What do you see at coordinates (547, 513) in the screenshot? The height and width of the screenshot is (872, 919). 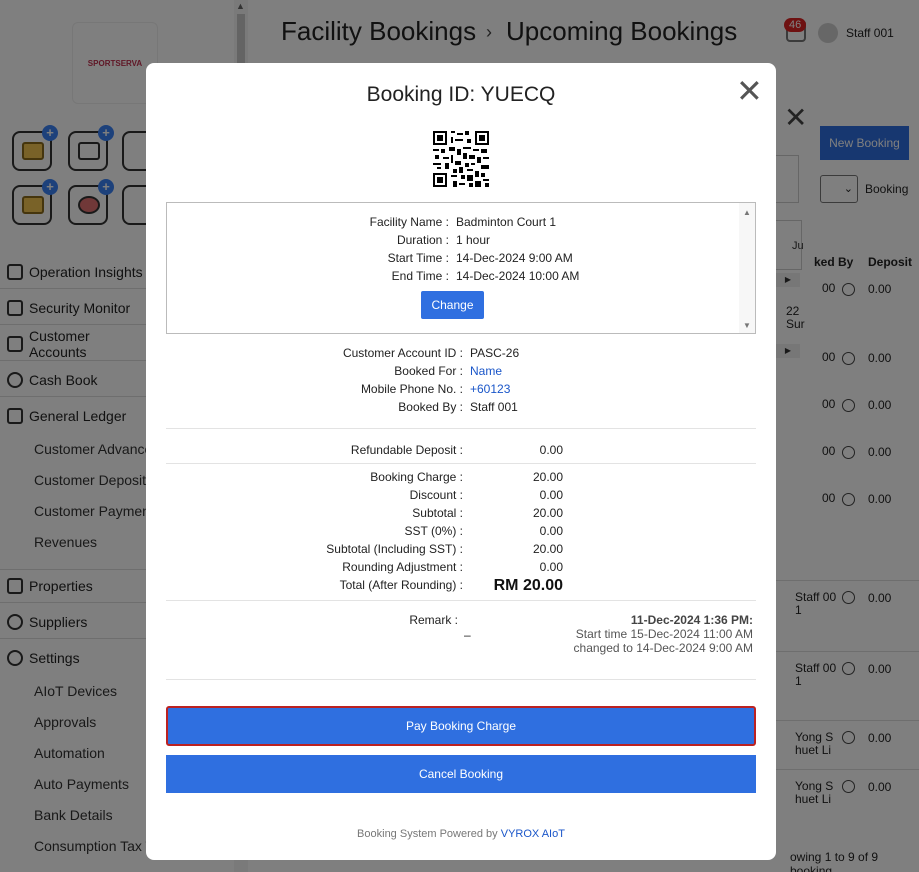 I see `subtotal-value: 20.00` at bounding box center [547, 513].